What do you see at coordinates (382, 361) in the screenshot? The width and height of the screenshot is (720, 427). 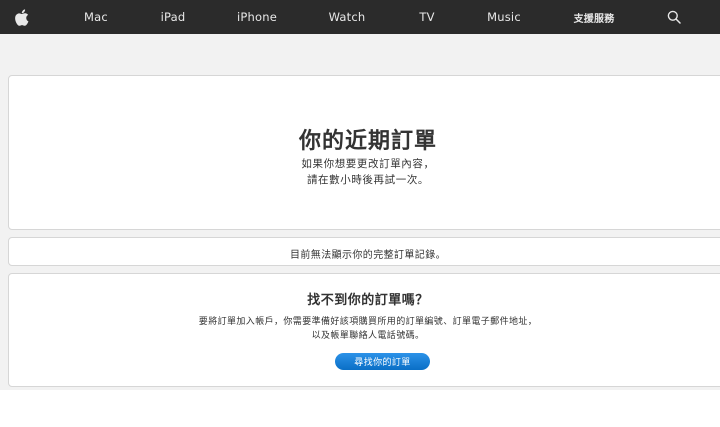 I see `find-order-button: 尋找你的訂單` at bounding box center [382, 361].